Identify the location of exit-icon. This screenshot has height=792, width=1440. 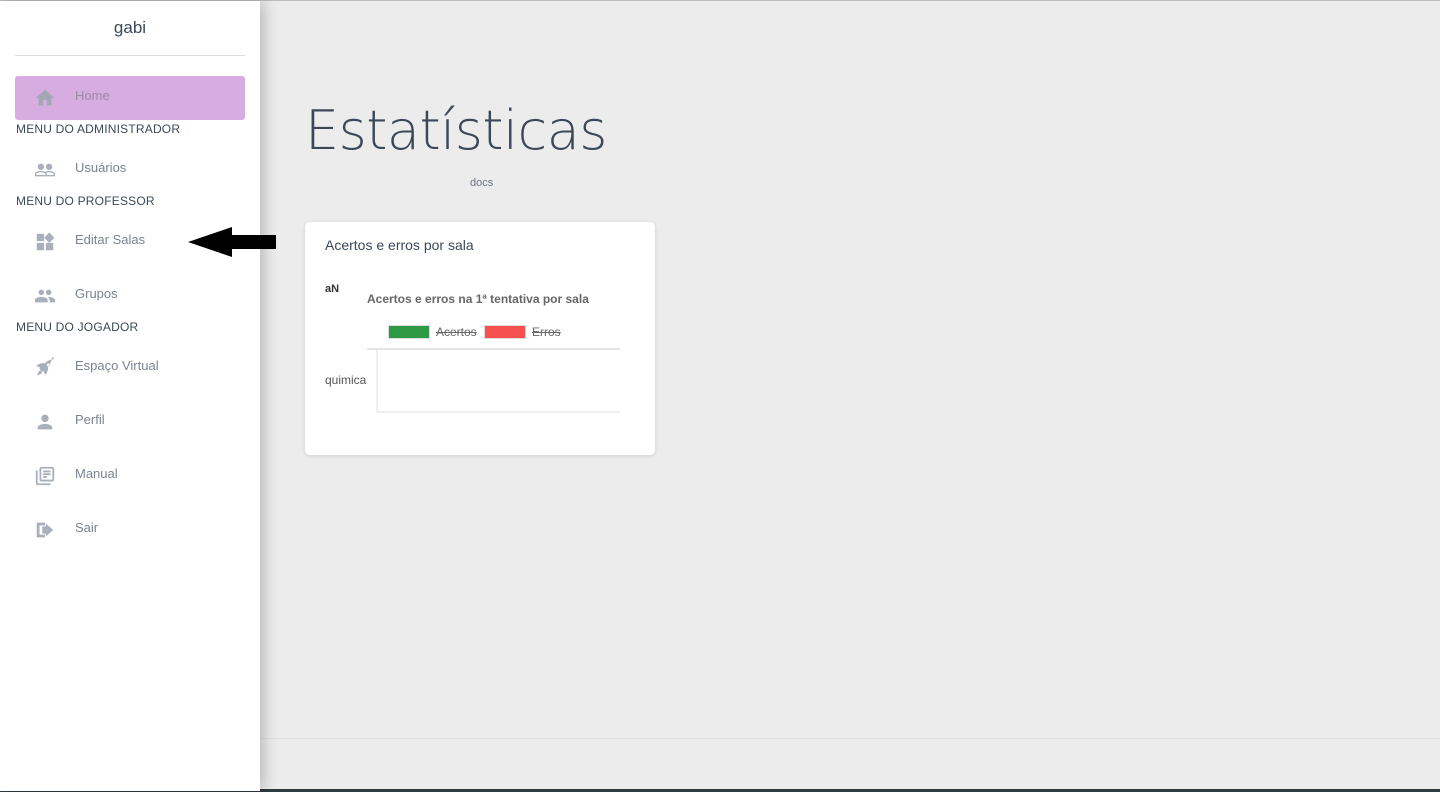
(45, 530).